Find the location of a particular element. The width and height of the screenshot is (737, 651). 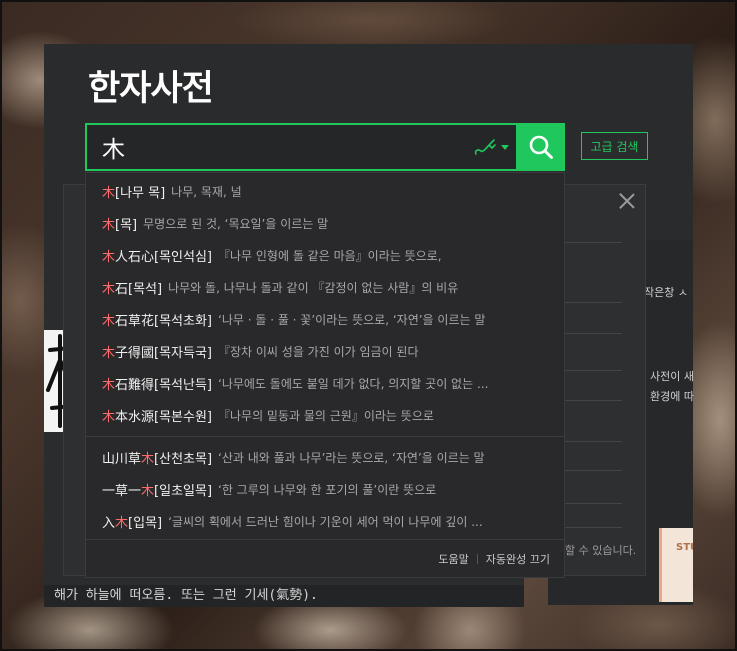

suggestion-headword: 木[목] is located at coordinates (119, 223).